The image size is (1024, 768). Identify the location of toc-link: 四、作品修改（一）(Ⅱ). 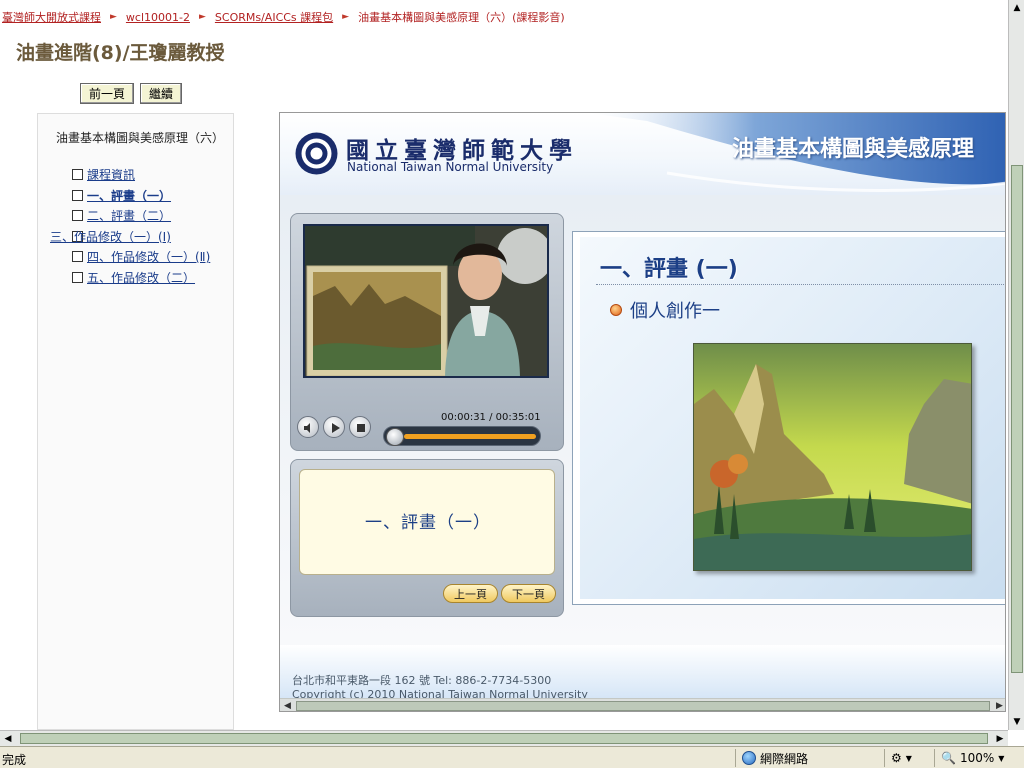
(148, 257).